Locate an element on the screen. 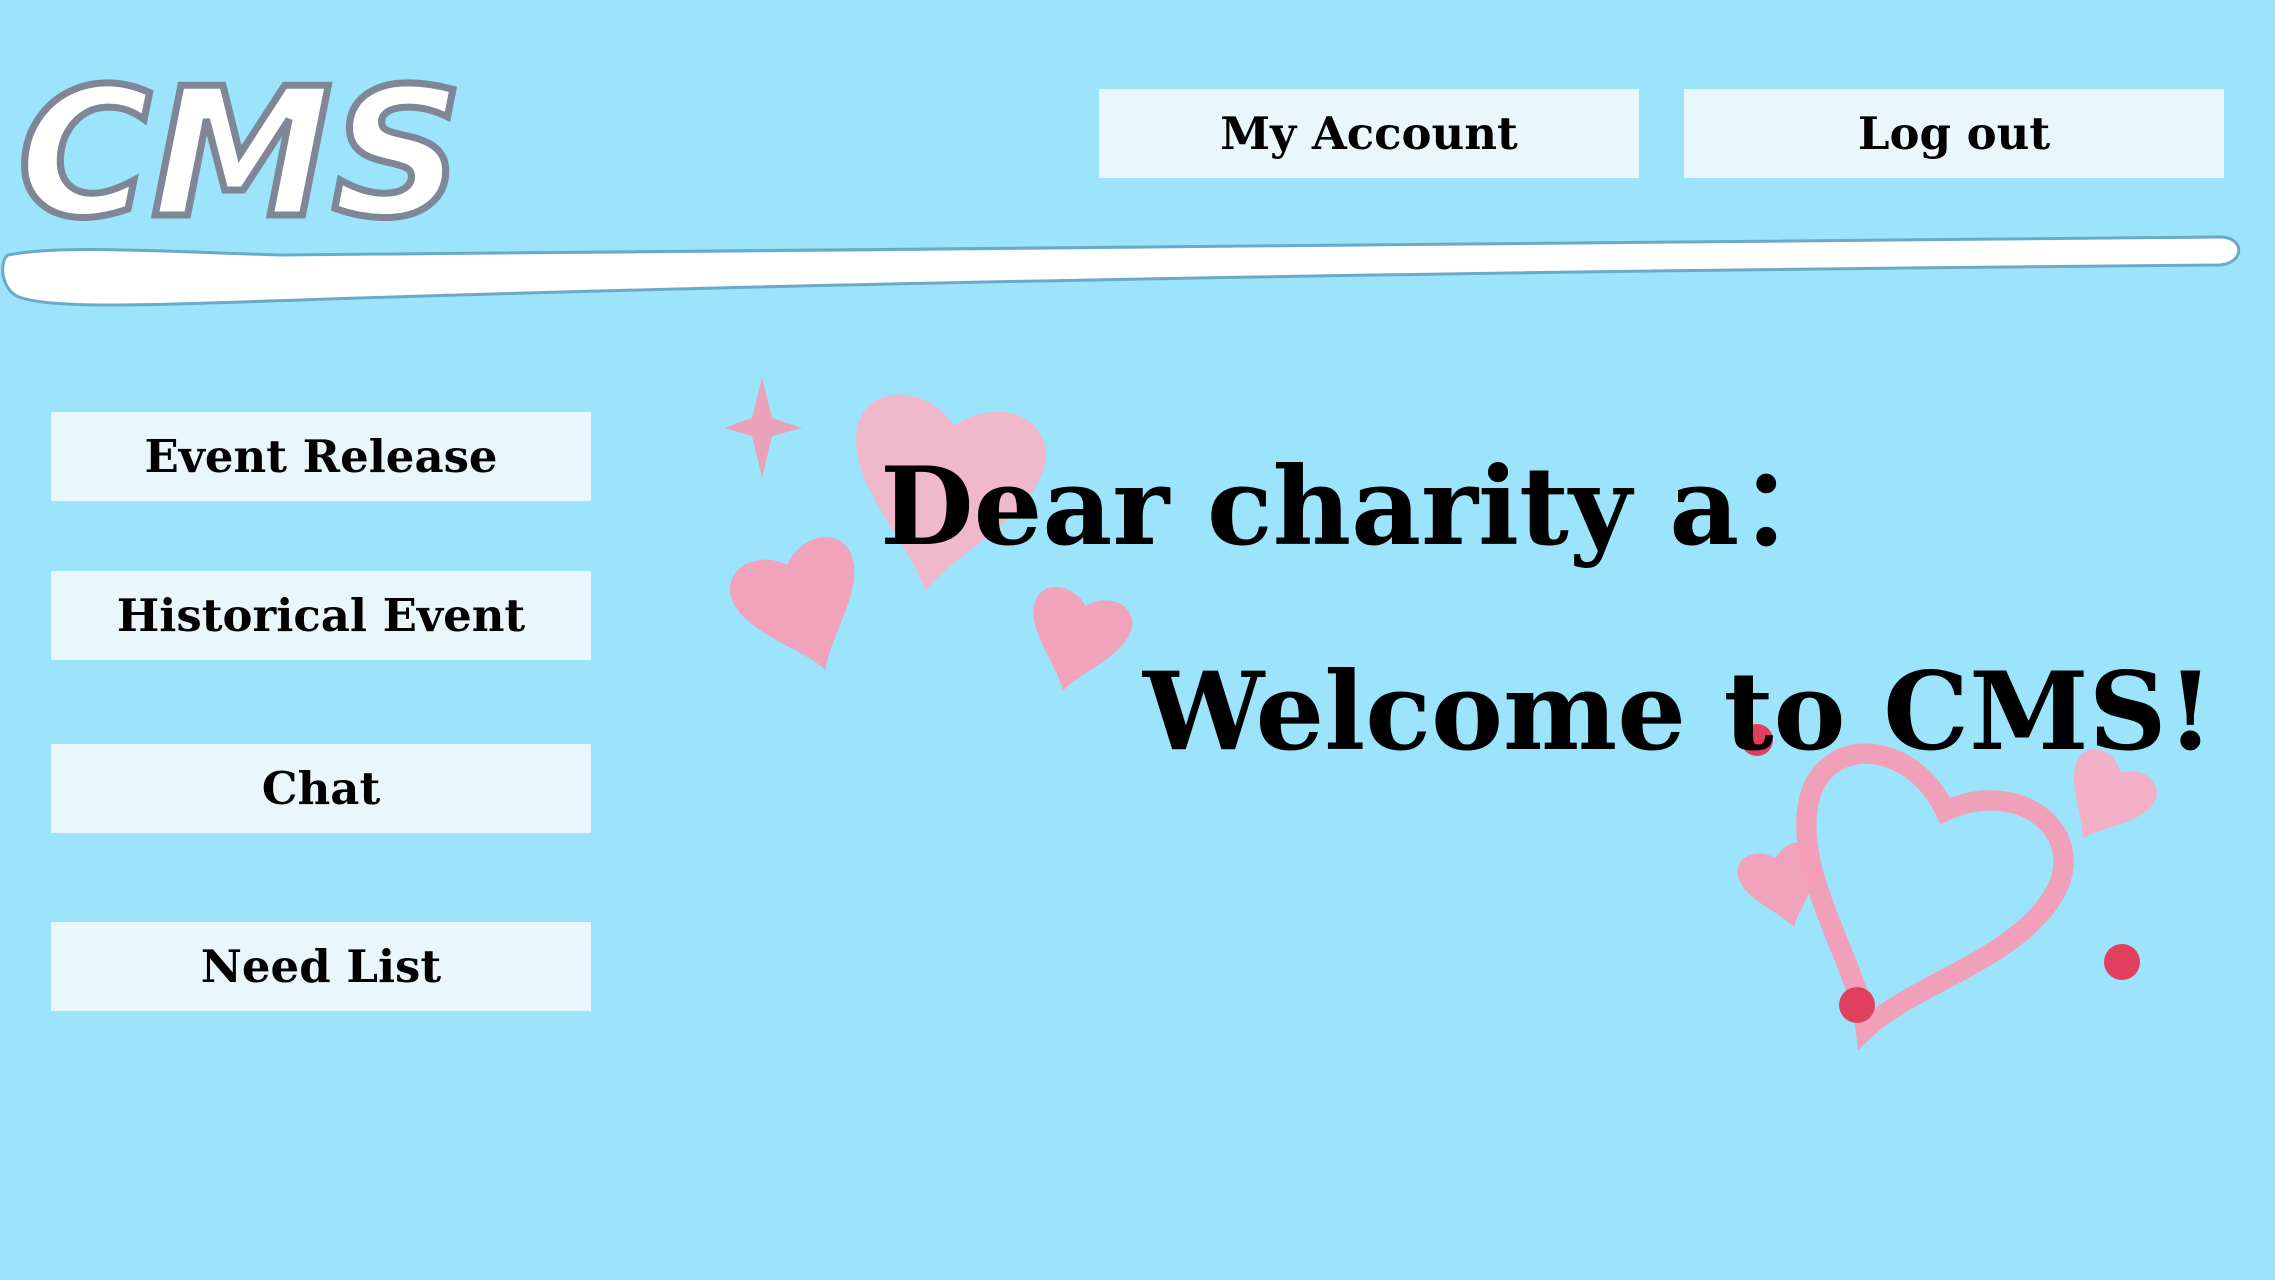 The width and height of the screenshot is (2275, 1280). sidebar-item-historical-event: Historical Event is located at coordinates (321, 615).